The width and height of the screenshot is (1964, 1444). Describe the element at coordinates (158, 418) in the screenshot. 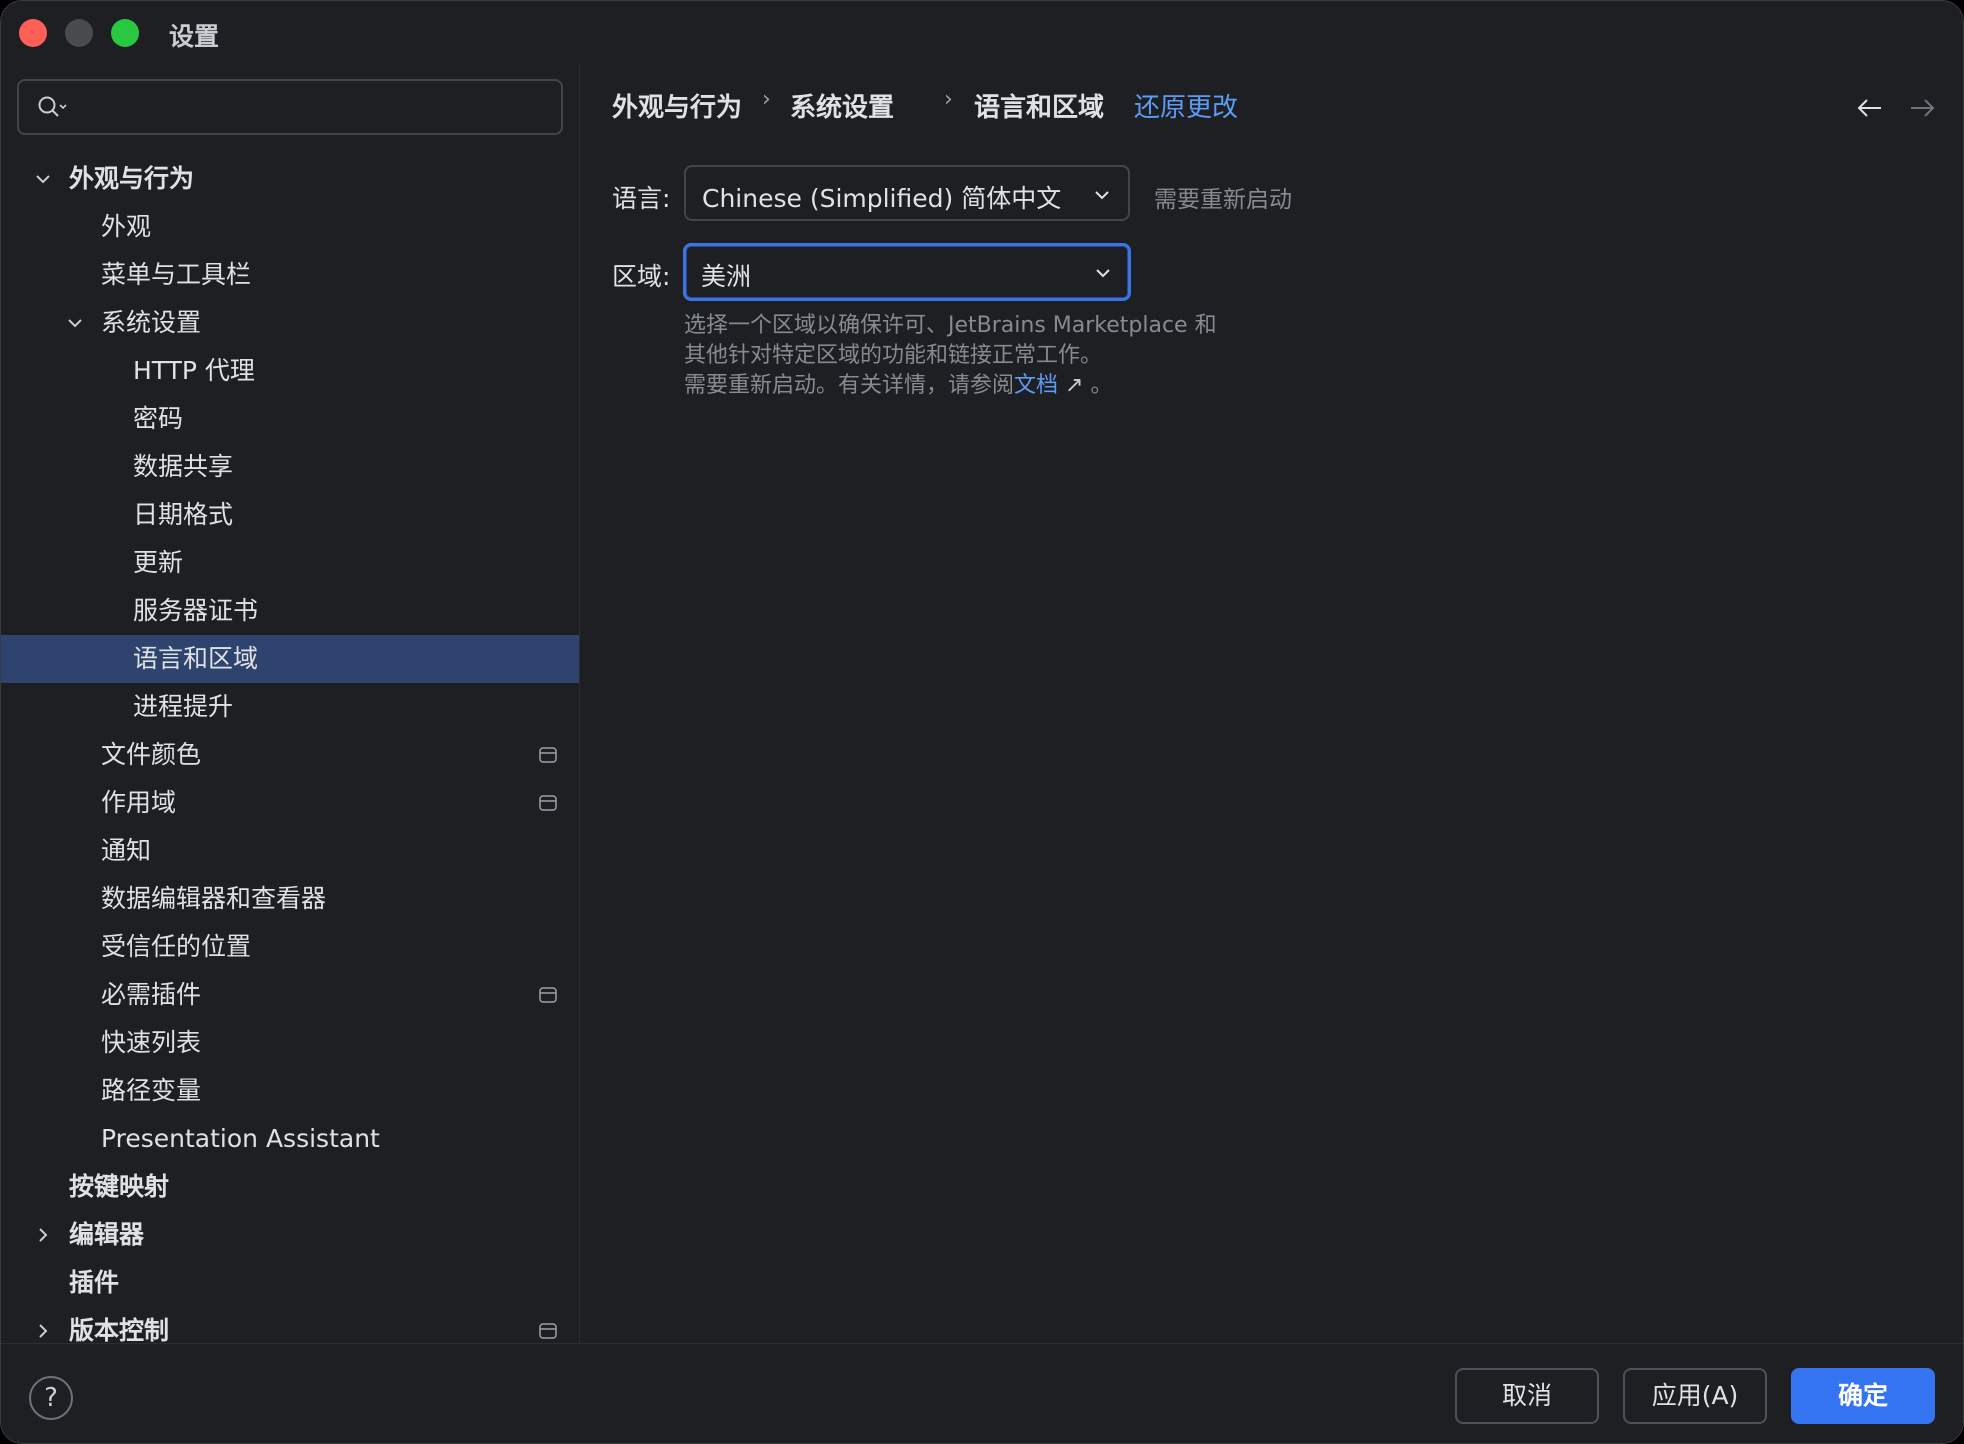

I see `sidebar-item-label: 密码` at that location.